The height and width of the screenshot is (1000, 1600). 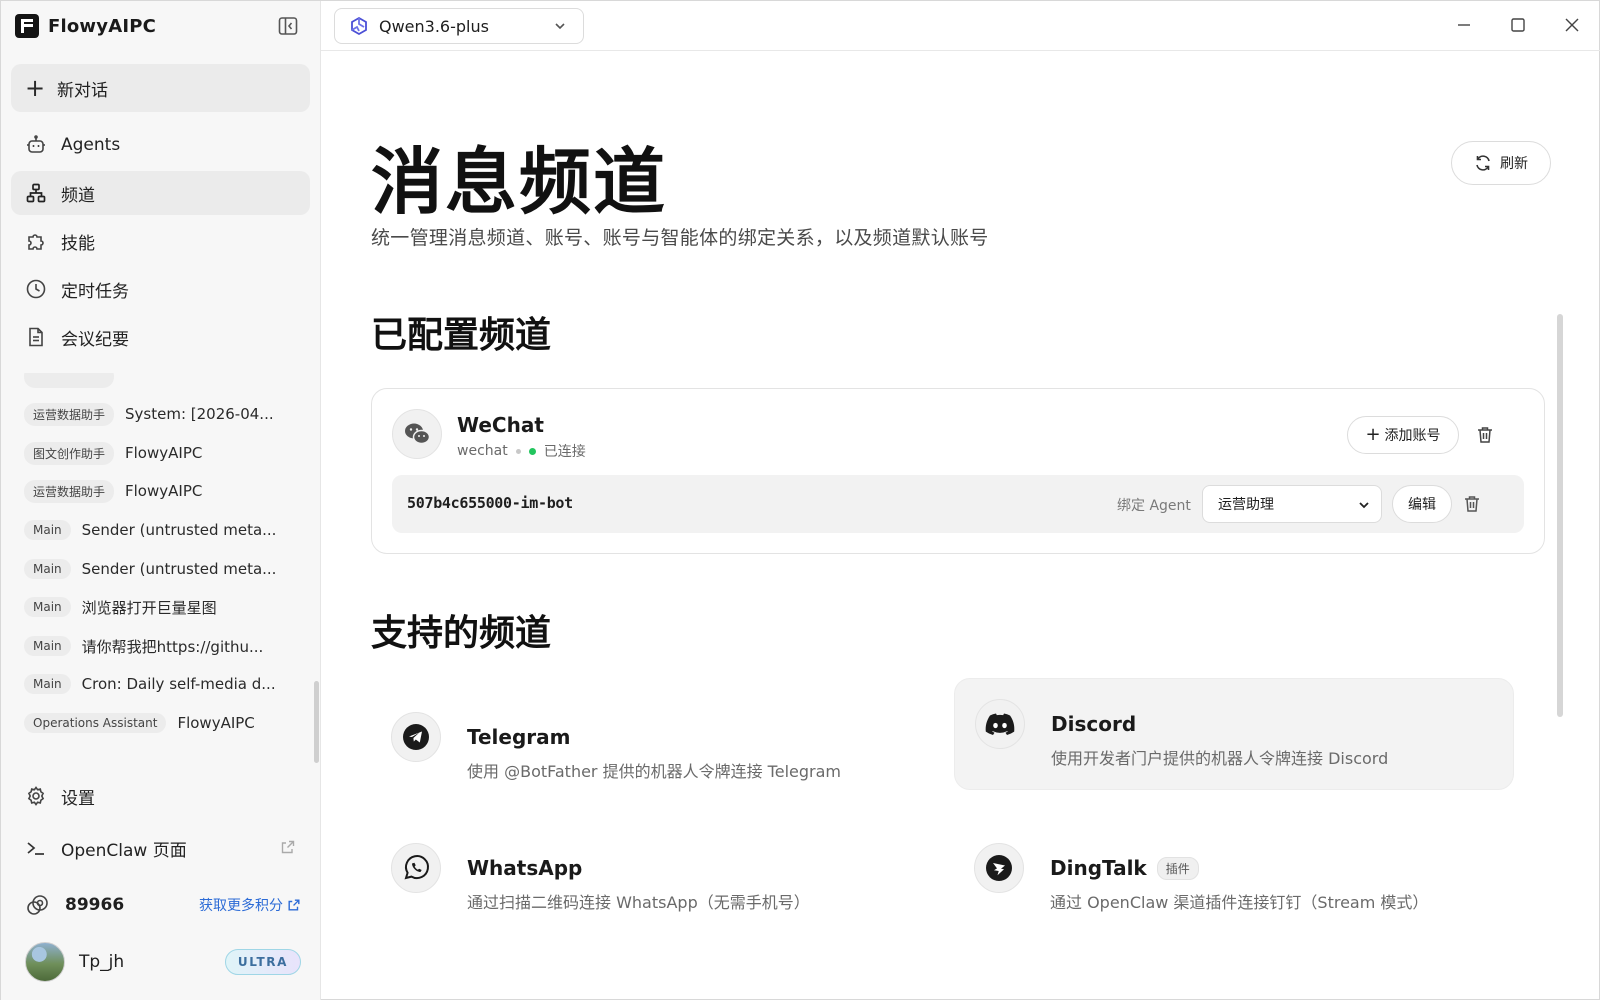 I want to click on edit-account-button: 编辑, so click(x=1422, y=504).